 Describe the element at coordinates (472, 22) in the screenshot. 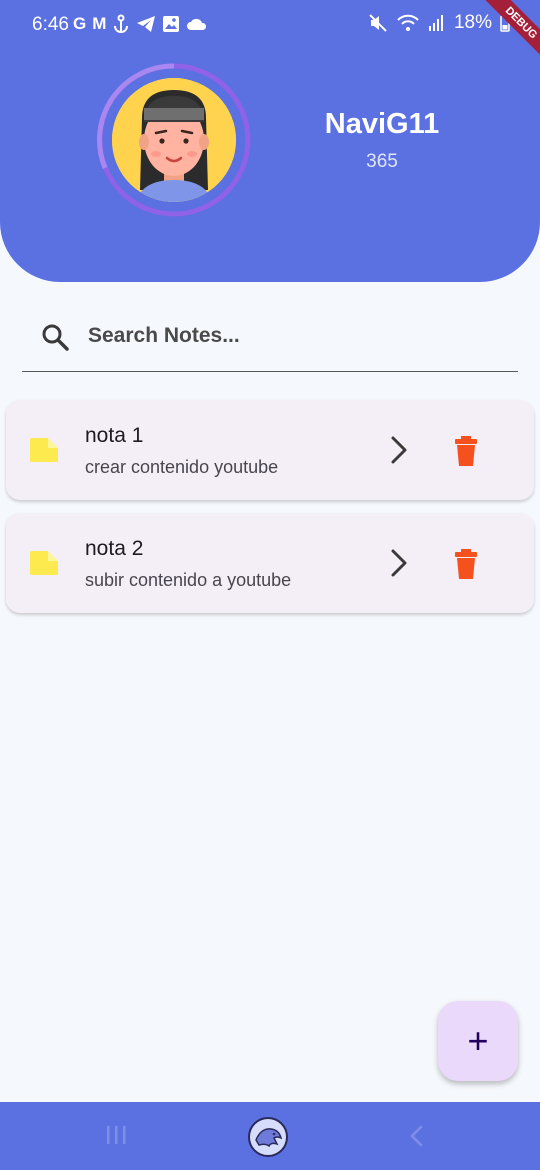

I see `battery-level: 18%` at that location.